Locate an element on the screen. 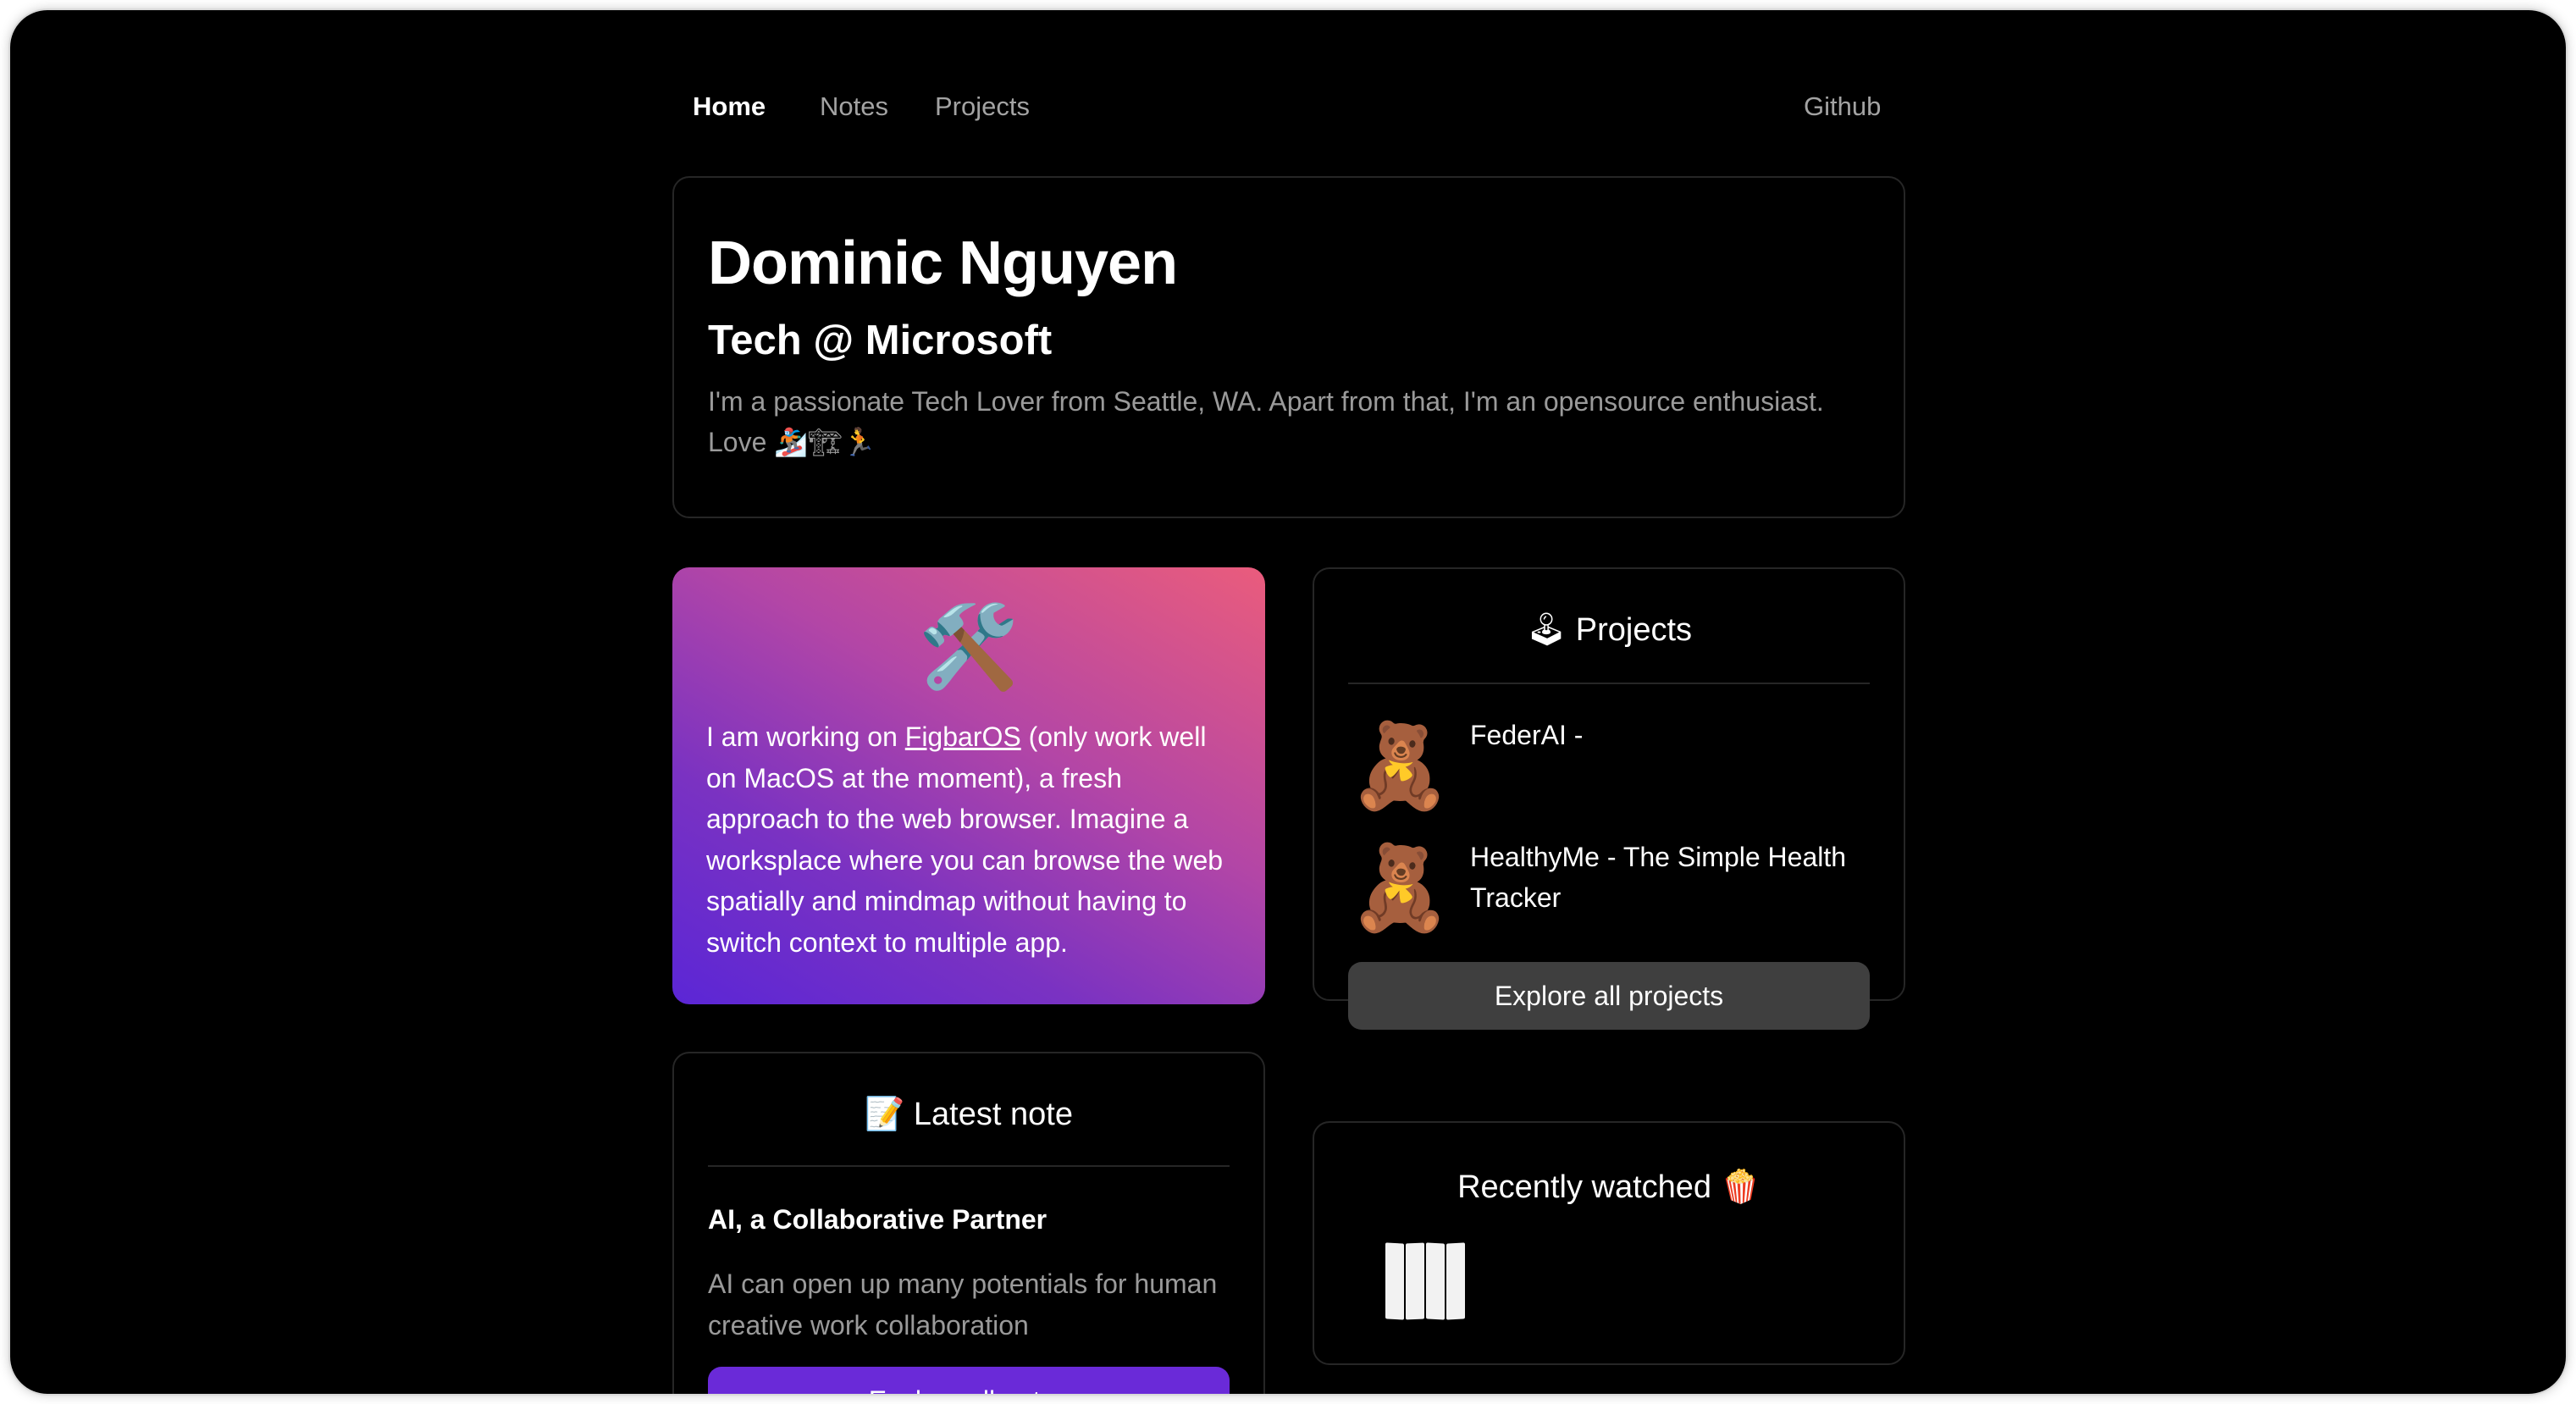 The image size is (2576, 1404). recently-watched-card: Recently watched 🍿 is located at coordinates (1609, 1243).